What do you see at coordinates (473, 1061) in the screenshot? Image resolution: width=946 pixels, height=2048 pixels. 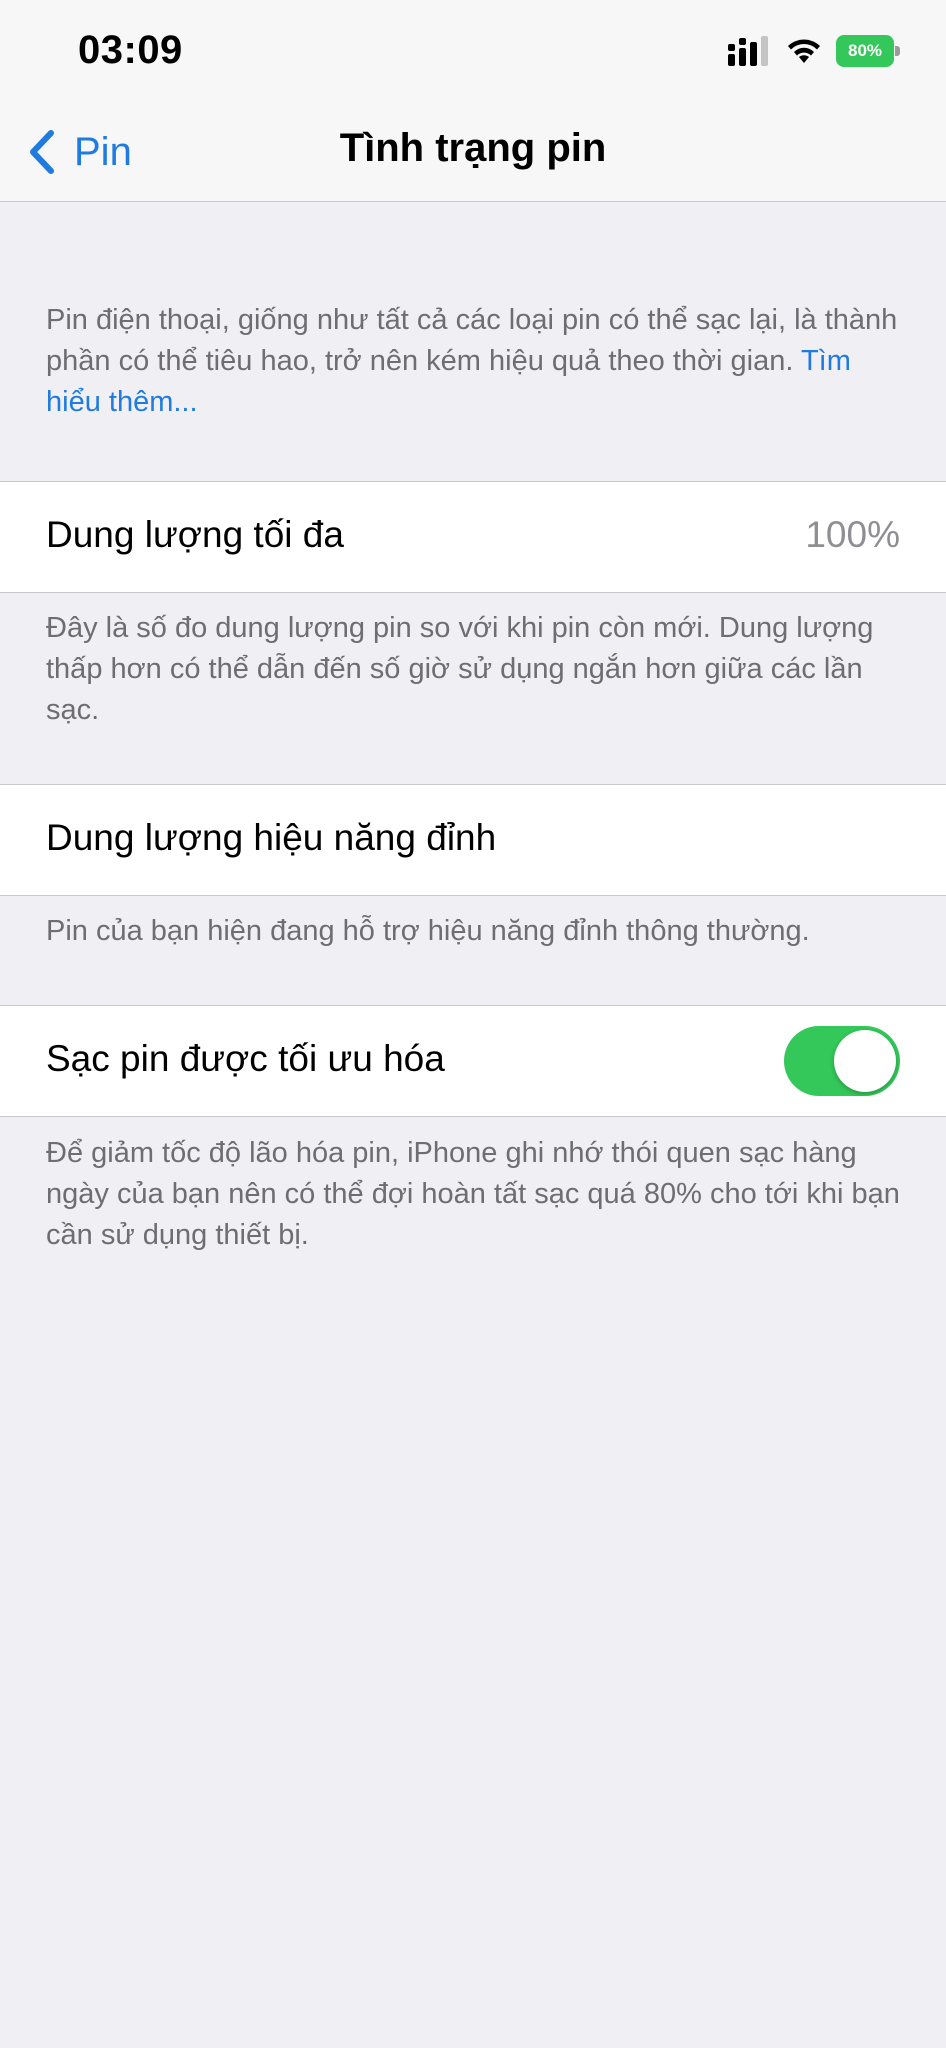 I see `optimized-charging-row: Sạc pin được tối ưu hóa` at bounding box center [473, 1061].